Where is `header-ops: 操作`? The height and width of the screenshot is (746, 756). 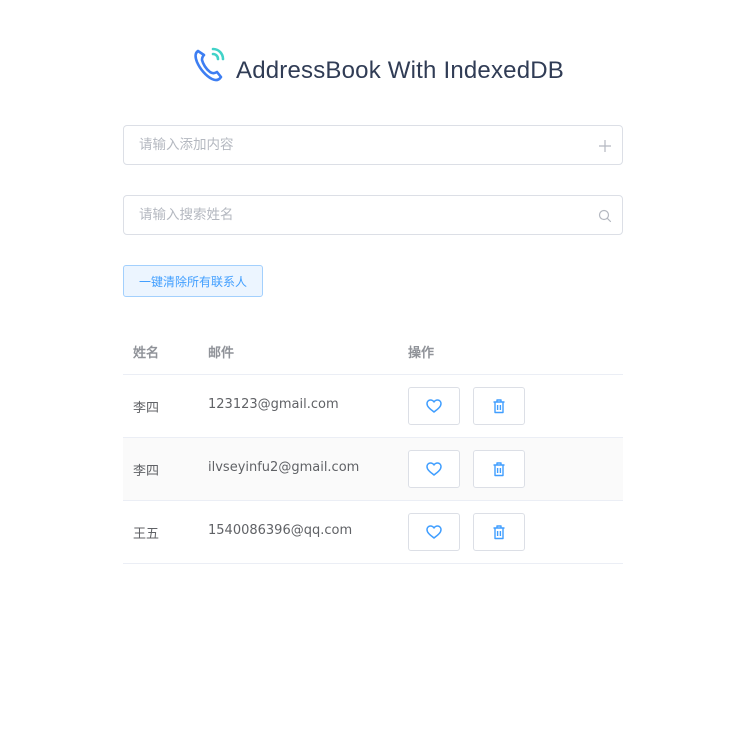 header-ops: 操作 is located at coordinates (421, 353).